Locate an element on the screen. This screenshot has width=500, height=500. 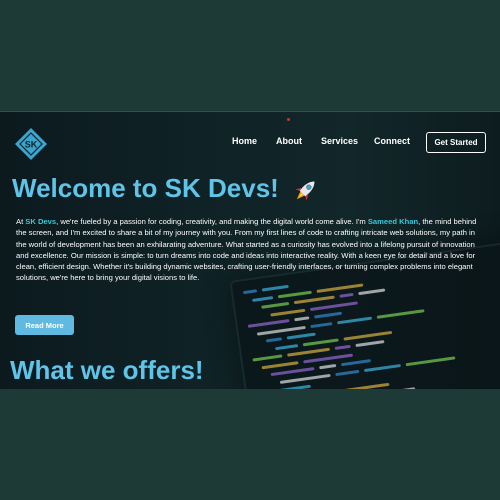
hero-title-brand: SK Devs! is located at coordinates (221, 188).